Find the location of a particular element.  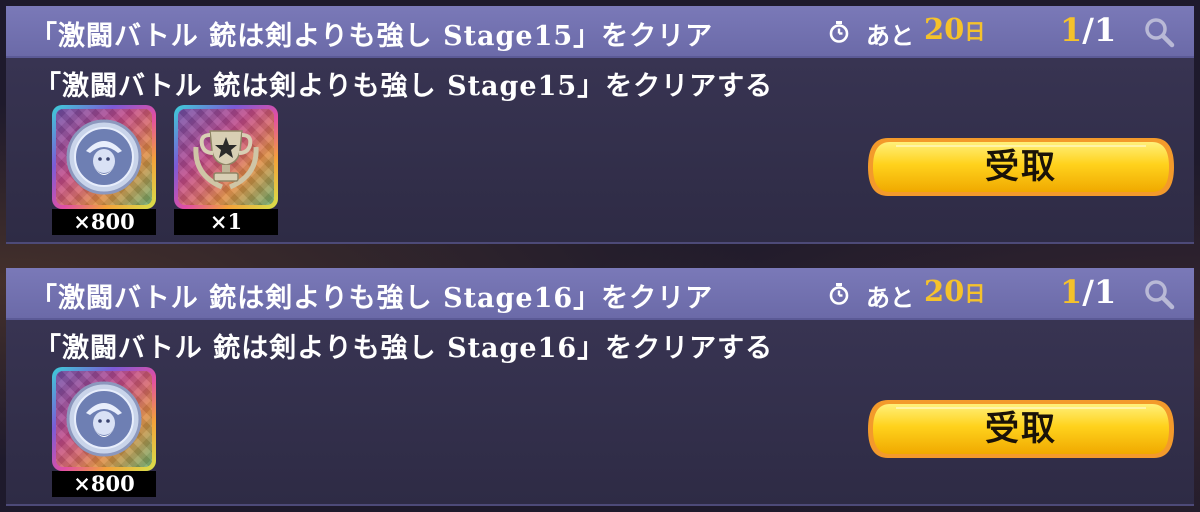

mission-header: 「激闘バトル 銃は剣よりも強し Stage16」をクリア あと 20日 1/1 is located at coordinates (600, 294).